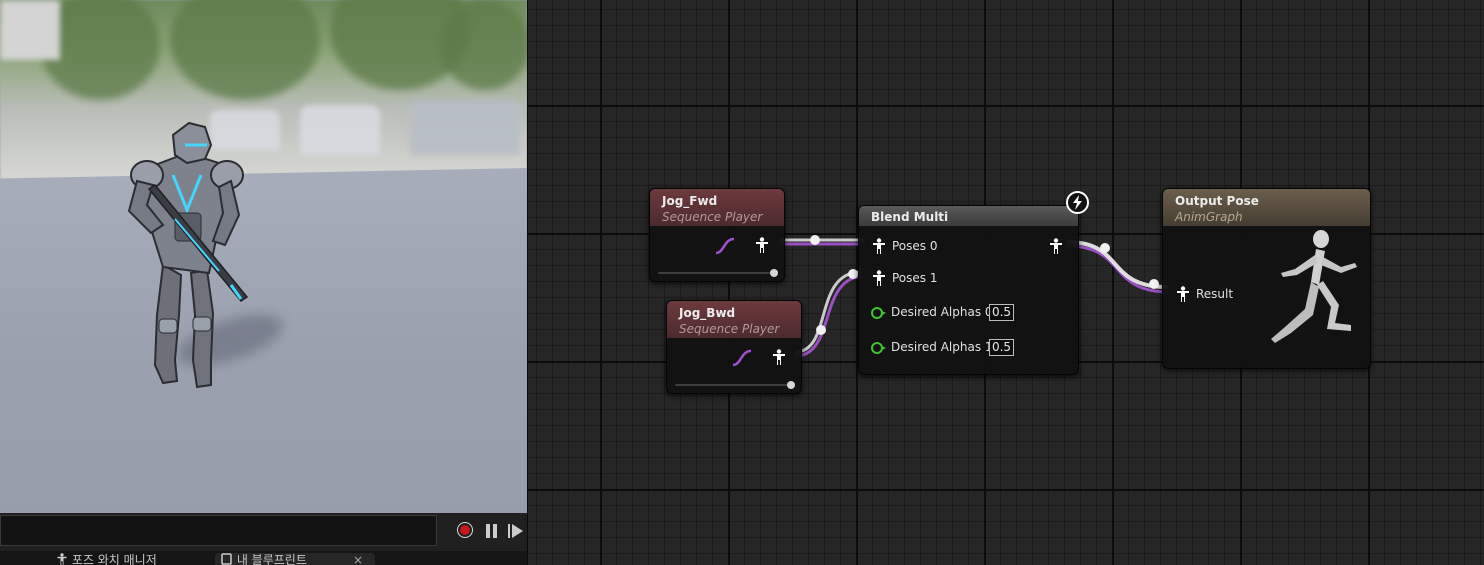 Image resolution: width=1484 pixels, height=565 pixels. Describe the element at coordinates (910, 217) in the screenshot. I see `node-title: Blend Multi` at that location.